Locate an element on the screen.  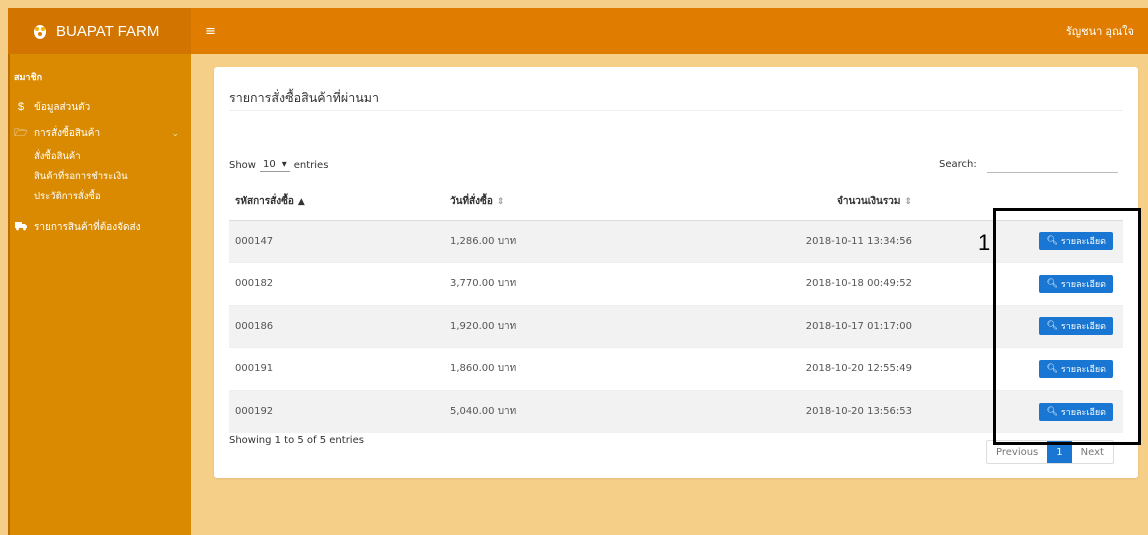
entries-length-control: Show 10 ▾ entries is located at coordinates (278, 165).